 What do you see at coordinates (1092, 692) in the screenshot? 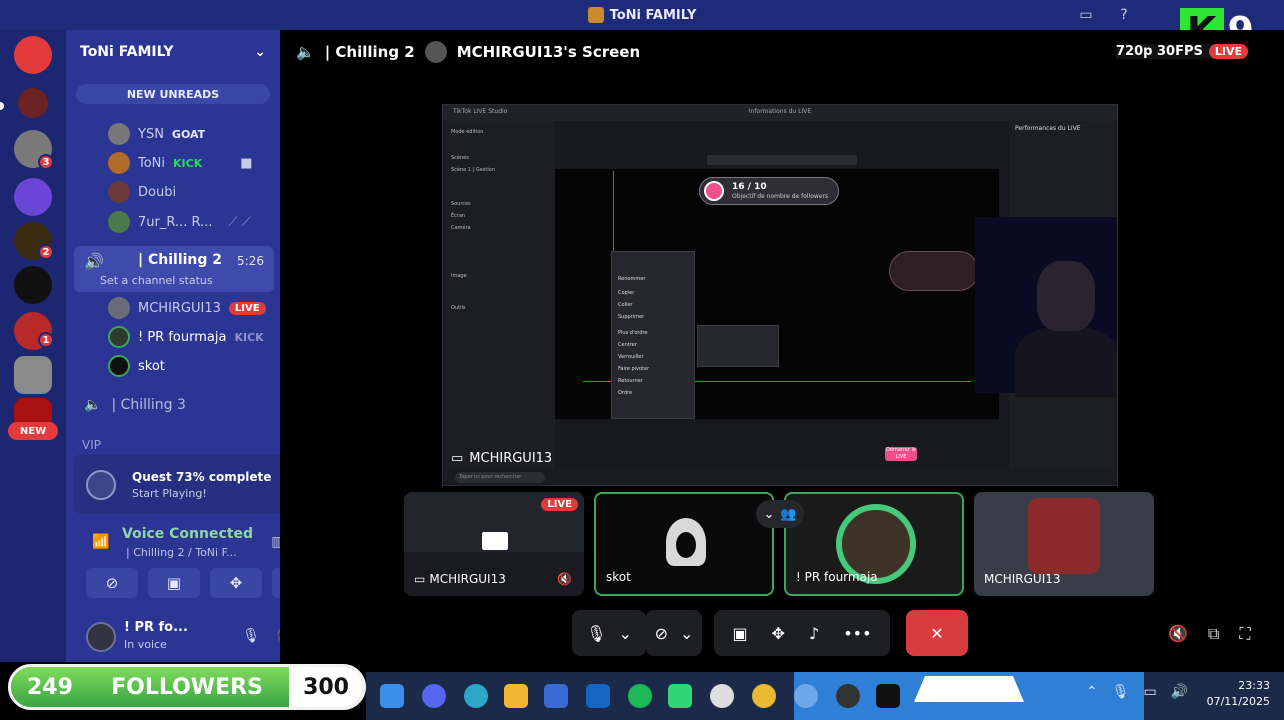
I see `chevron-up-icon: ⌃` at bounding box center [1092, 692].